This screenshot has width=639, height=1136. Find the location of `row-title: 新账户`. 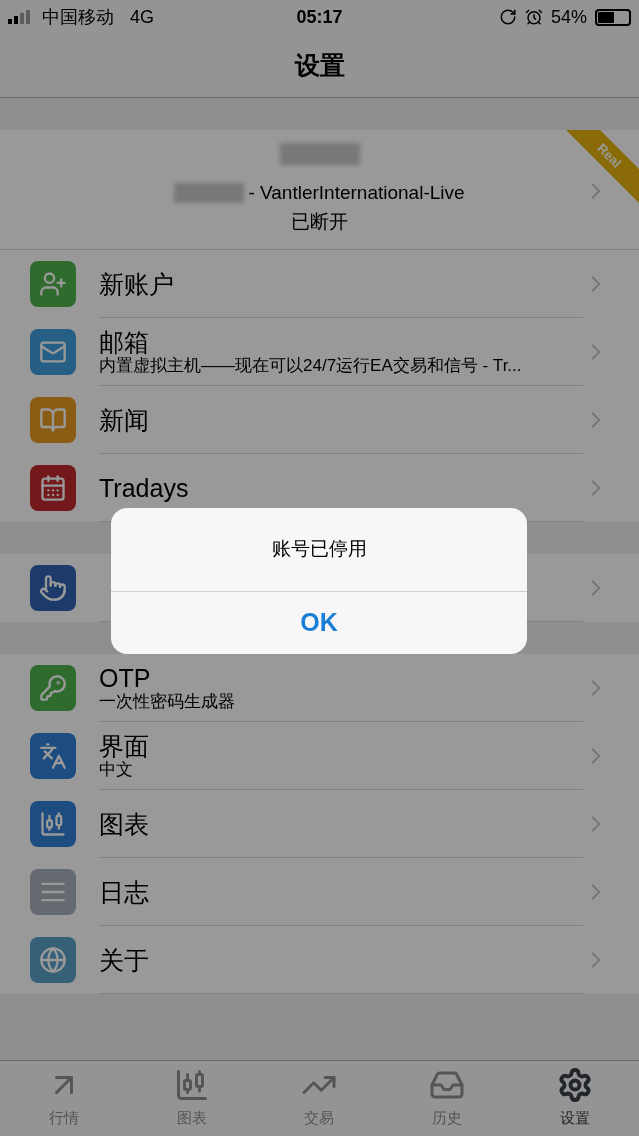

row-title: 新账户 is located at coordinates (137, 283).